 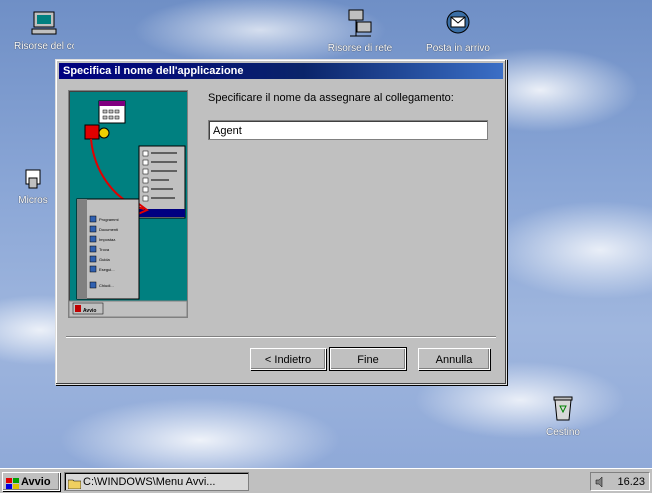 What do you see at coordinates (44, 46) in the screenshot?
I see `my-computer-label: Risorse del computer` at bounding box center [44, 46].